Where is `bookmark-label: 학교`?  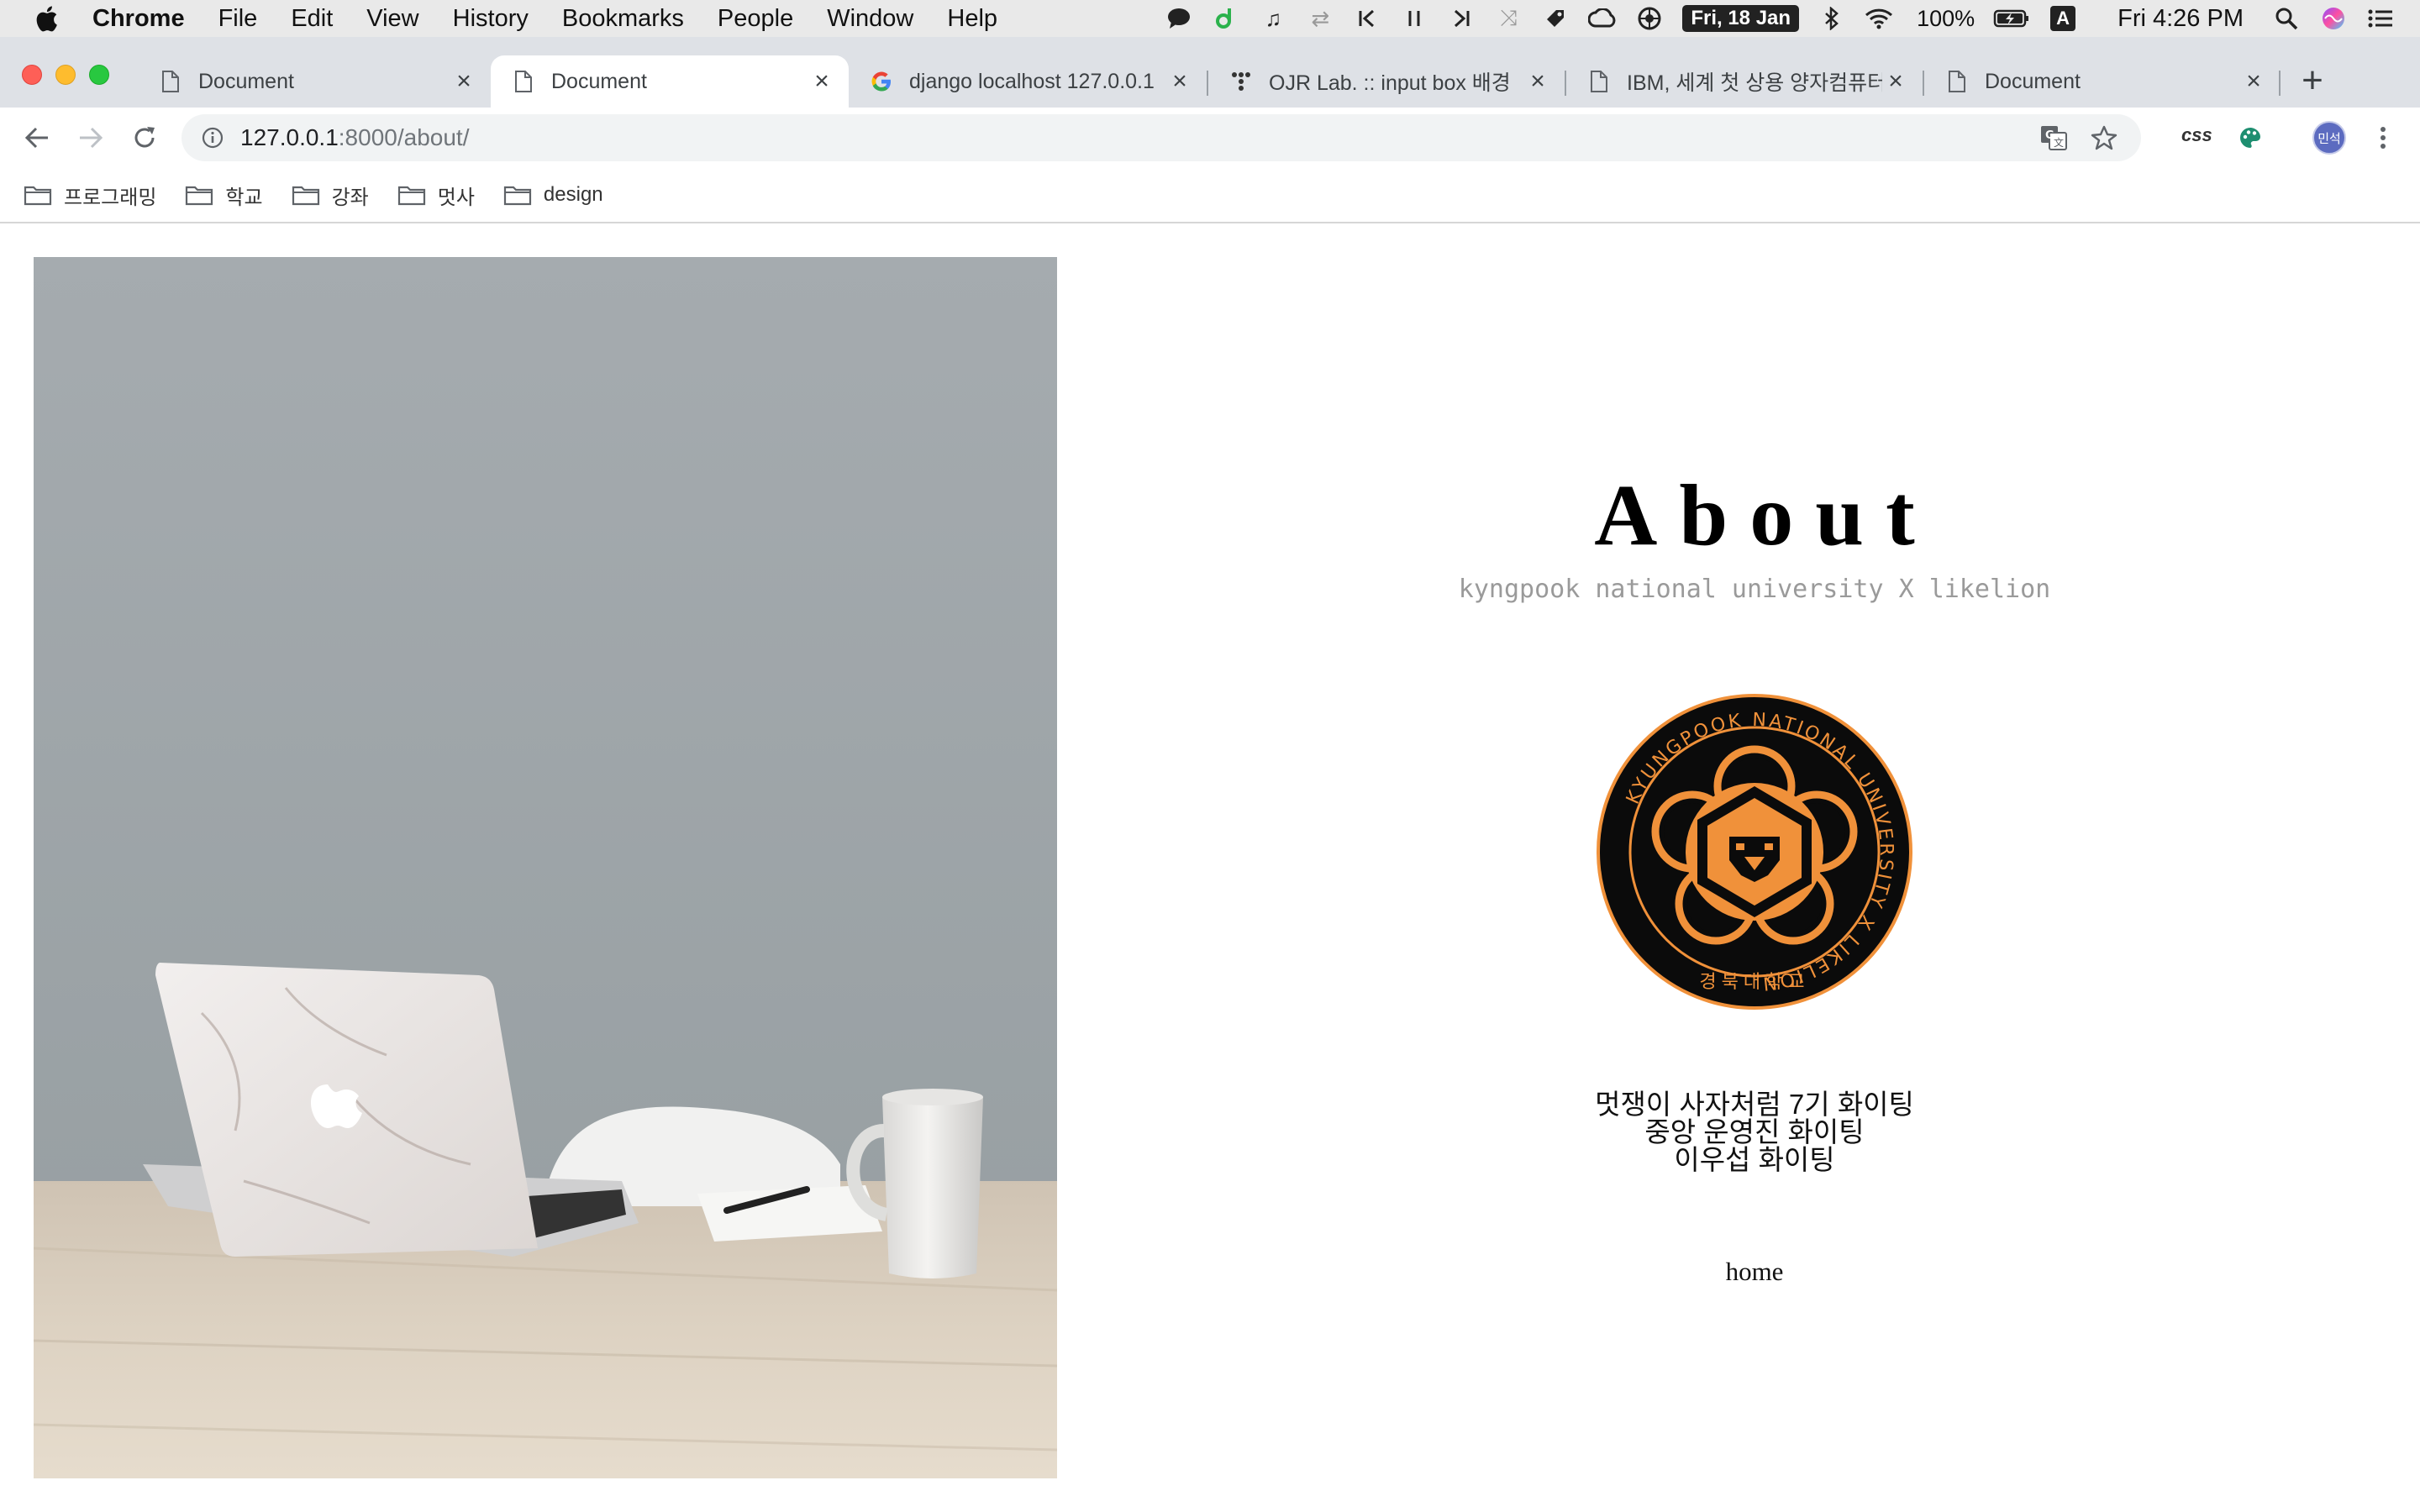 bookmark-label: 학교 is located at coordinates (244, 197).